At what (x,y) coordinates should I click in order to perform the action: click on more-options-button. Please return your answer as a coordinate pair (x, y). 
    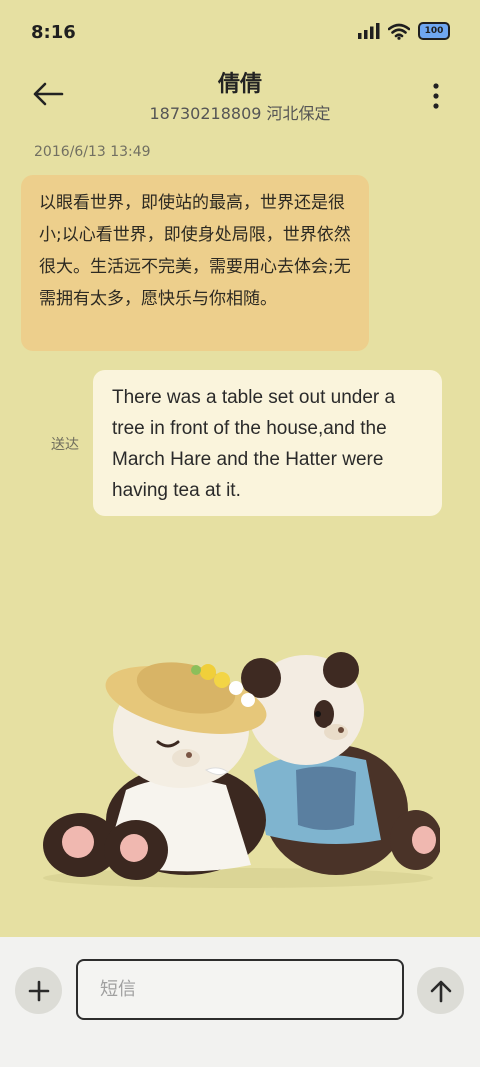
    Looking at the image, I should click on (436, 96).